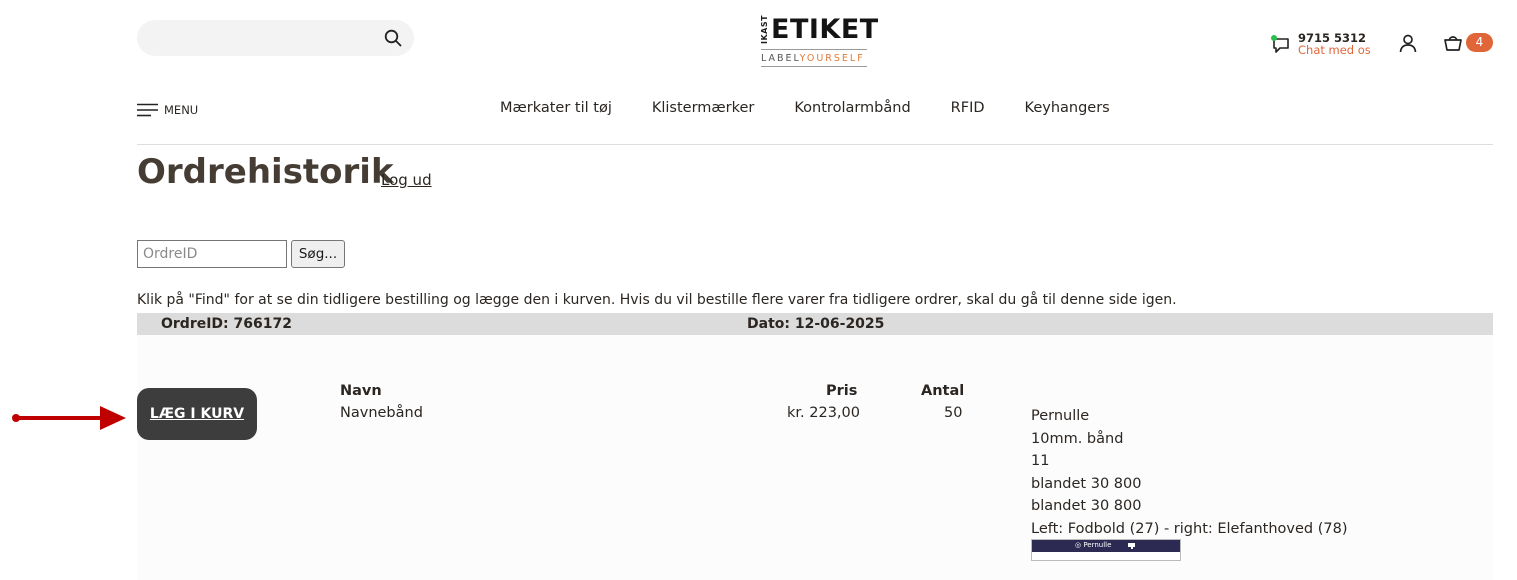 The height and width of the screenshot is (580, 1517). I want to click on page-title: Ordrehistorik, so click(265, 172).